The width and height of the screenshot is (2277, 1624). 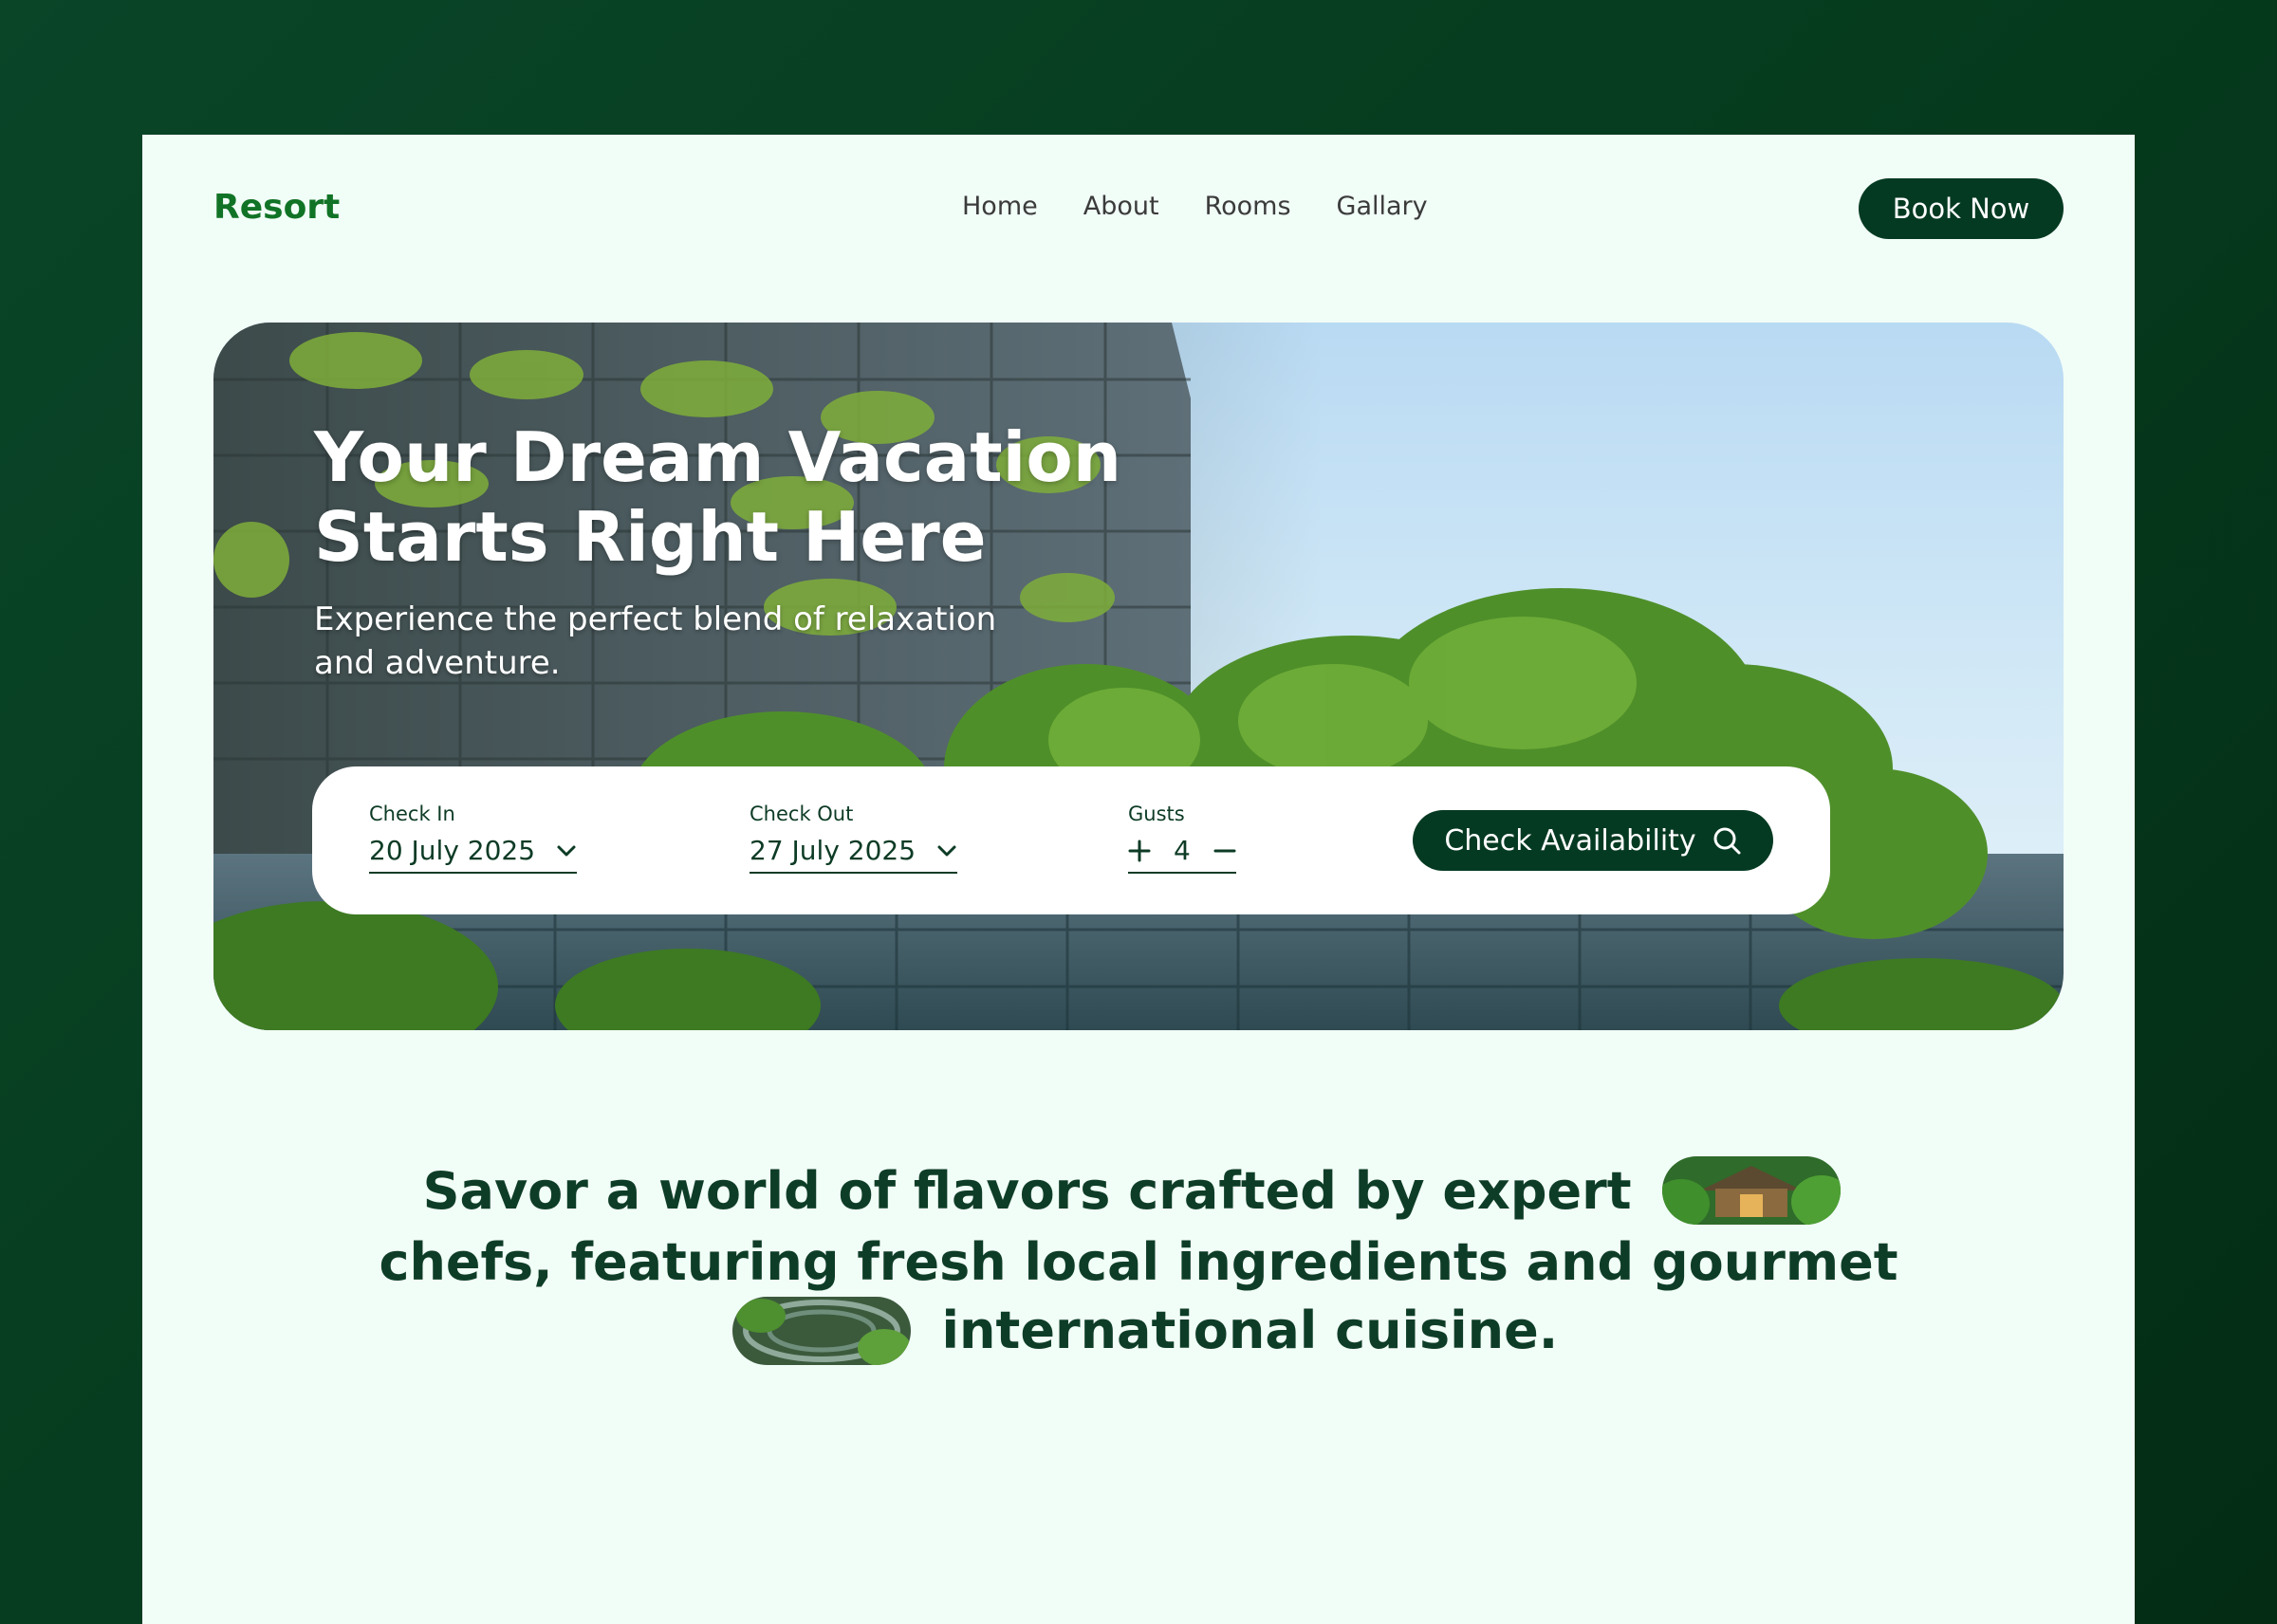 I want to click on check-out-field: Check Out 27 July 2025, so click(x=854, y=839).